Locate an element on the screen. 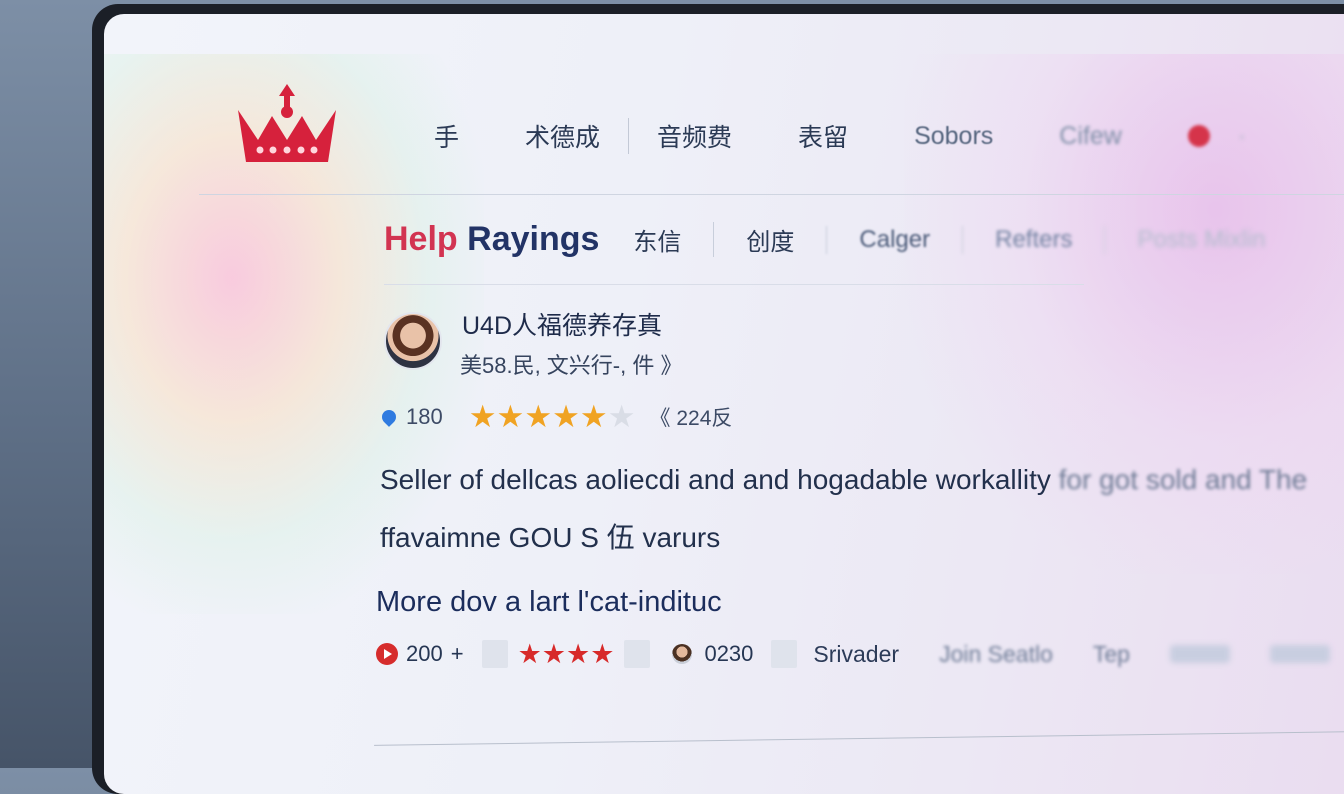  play-icon is located at coordinates (387, 654).